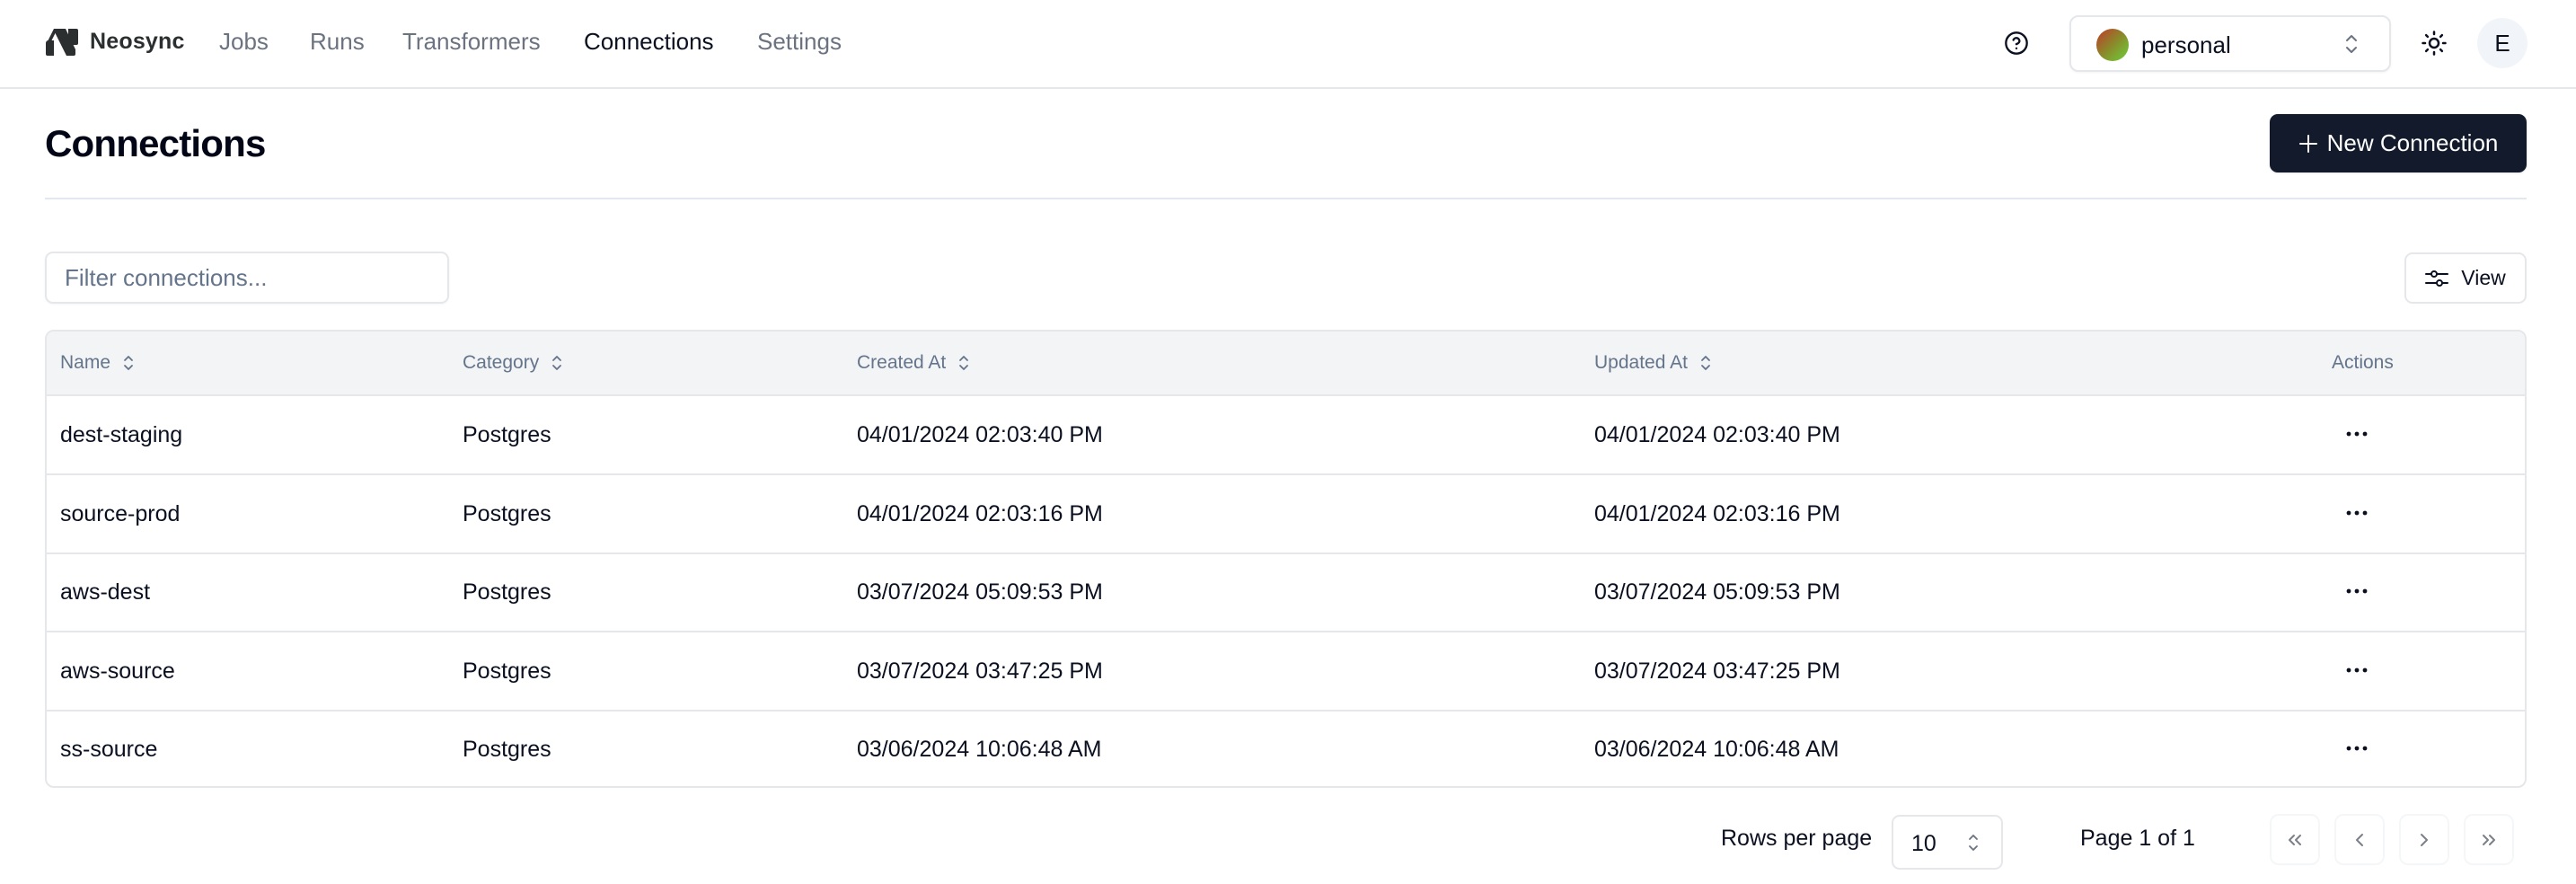 The image size is (2576, 884). What do you see at coordinates (1797, 838) in the screenshot?
I see `rows-per-page-label: Rows per page` at bounding box center [1797, 838].